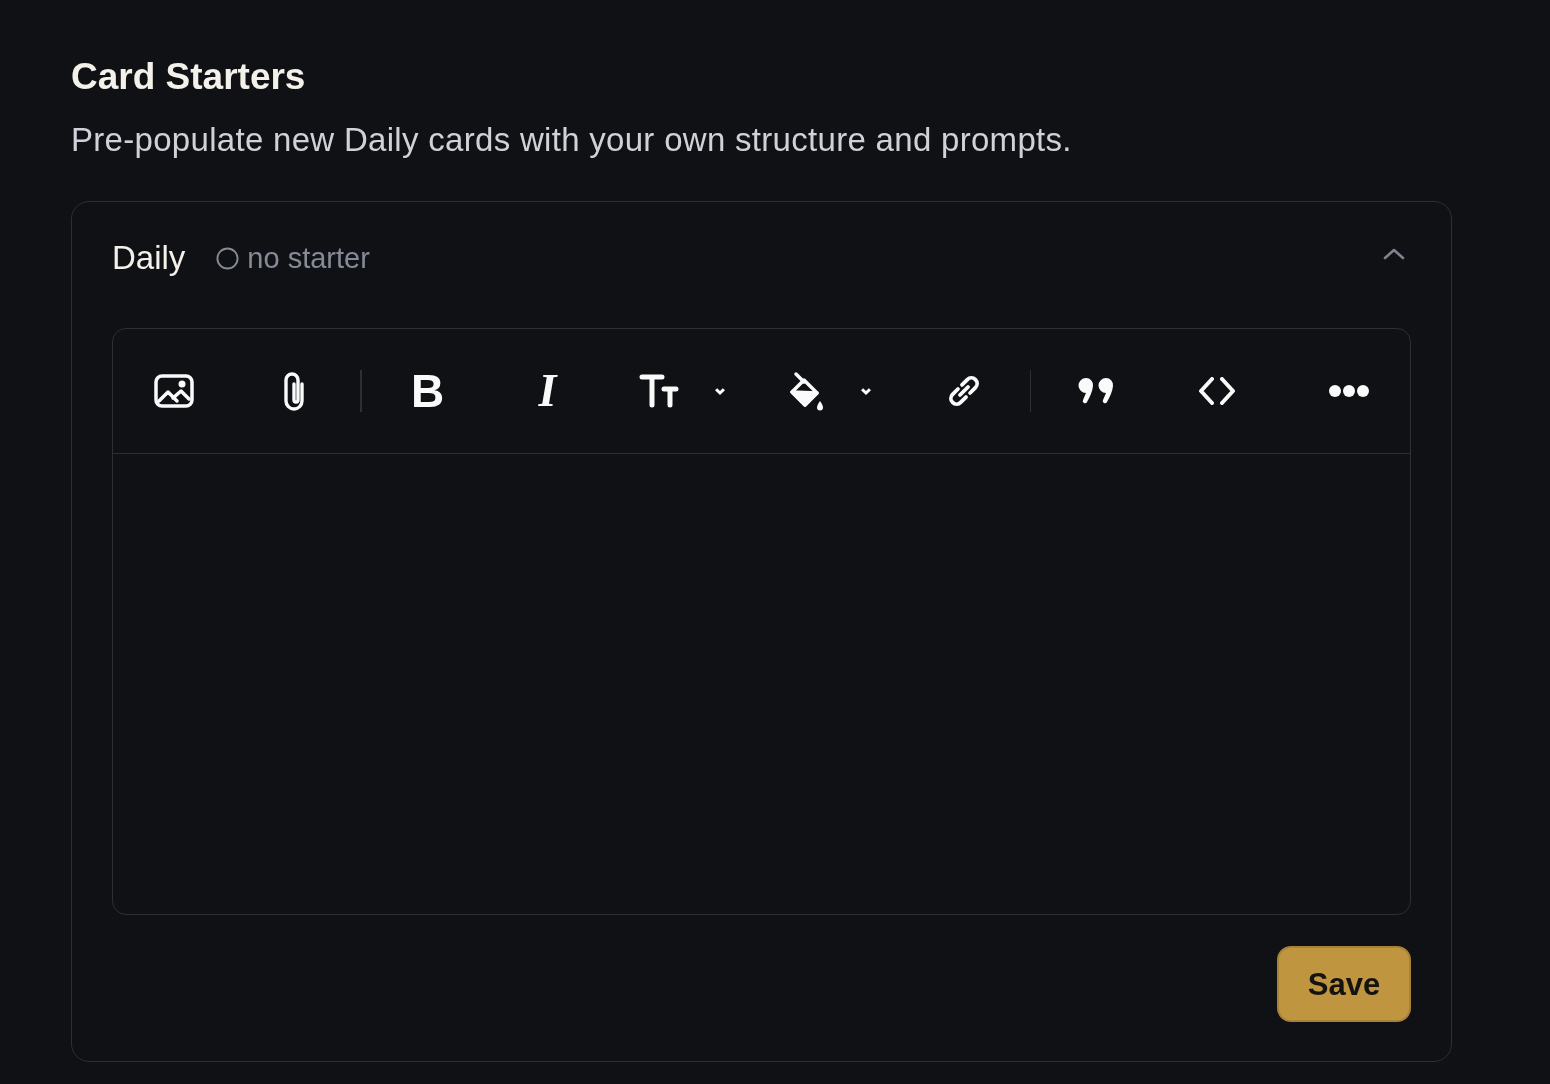 This screenshot has height=1084, width=1550. What do you see at coordinates (189, 77) in the screenshot?
I see `section-title: Card Starters` at bounding box center [189, 77].